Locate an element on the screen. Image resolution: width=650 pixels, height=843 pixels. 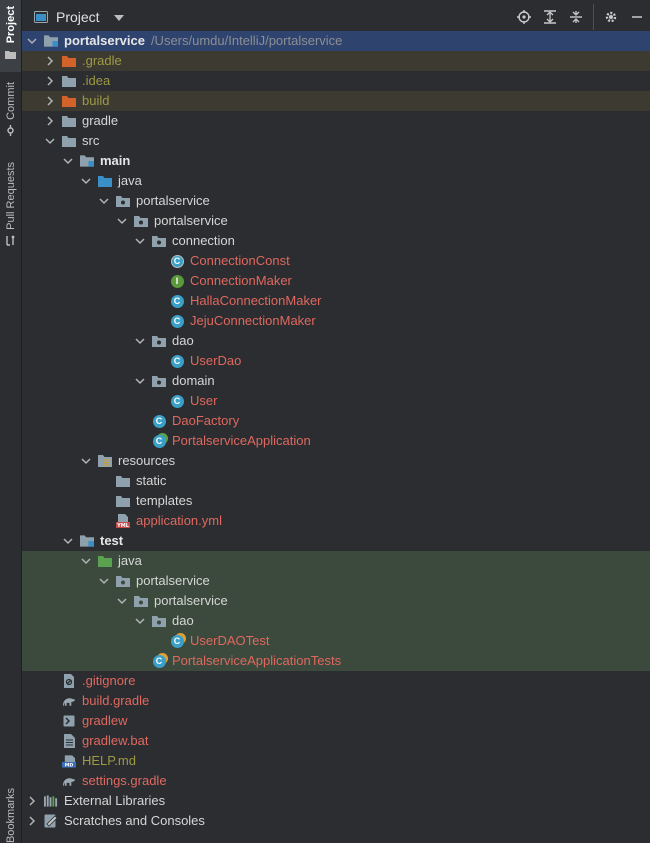
tree-label: src is located at coordinates (91, 140).